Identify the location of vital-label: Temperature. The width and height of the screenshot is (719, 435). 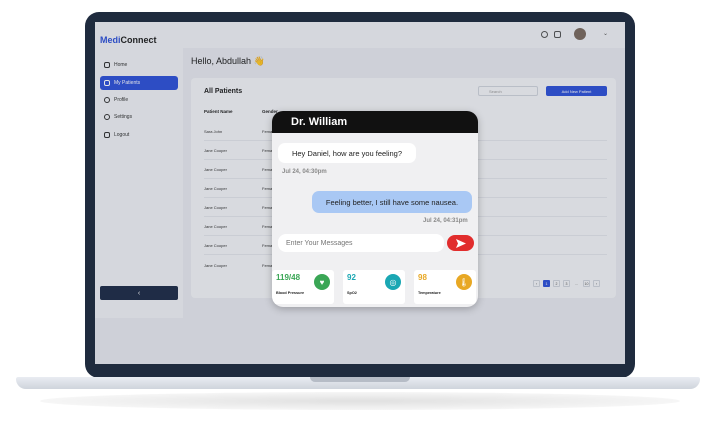
(429, 293).